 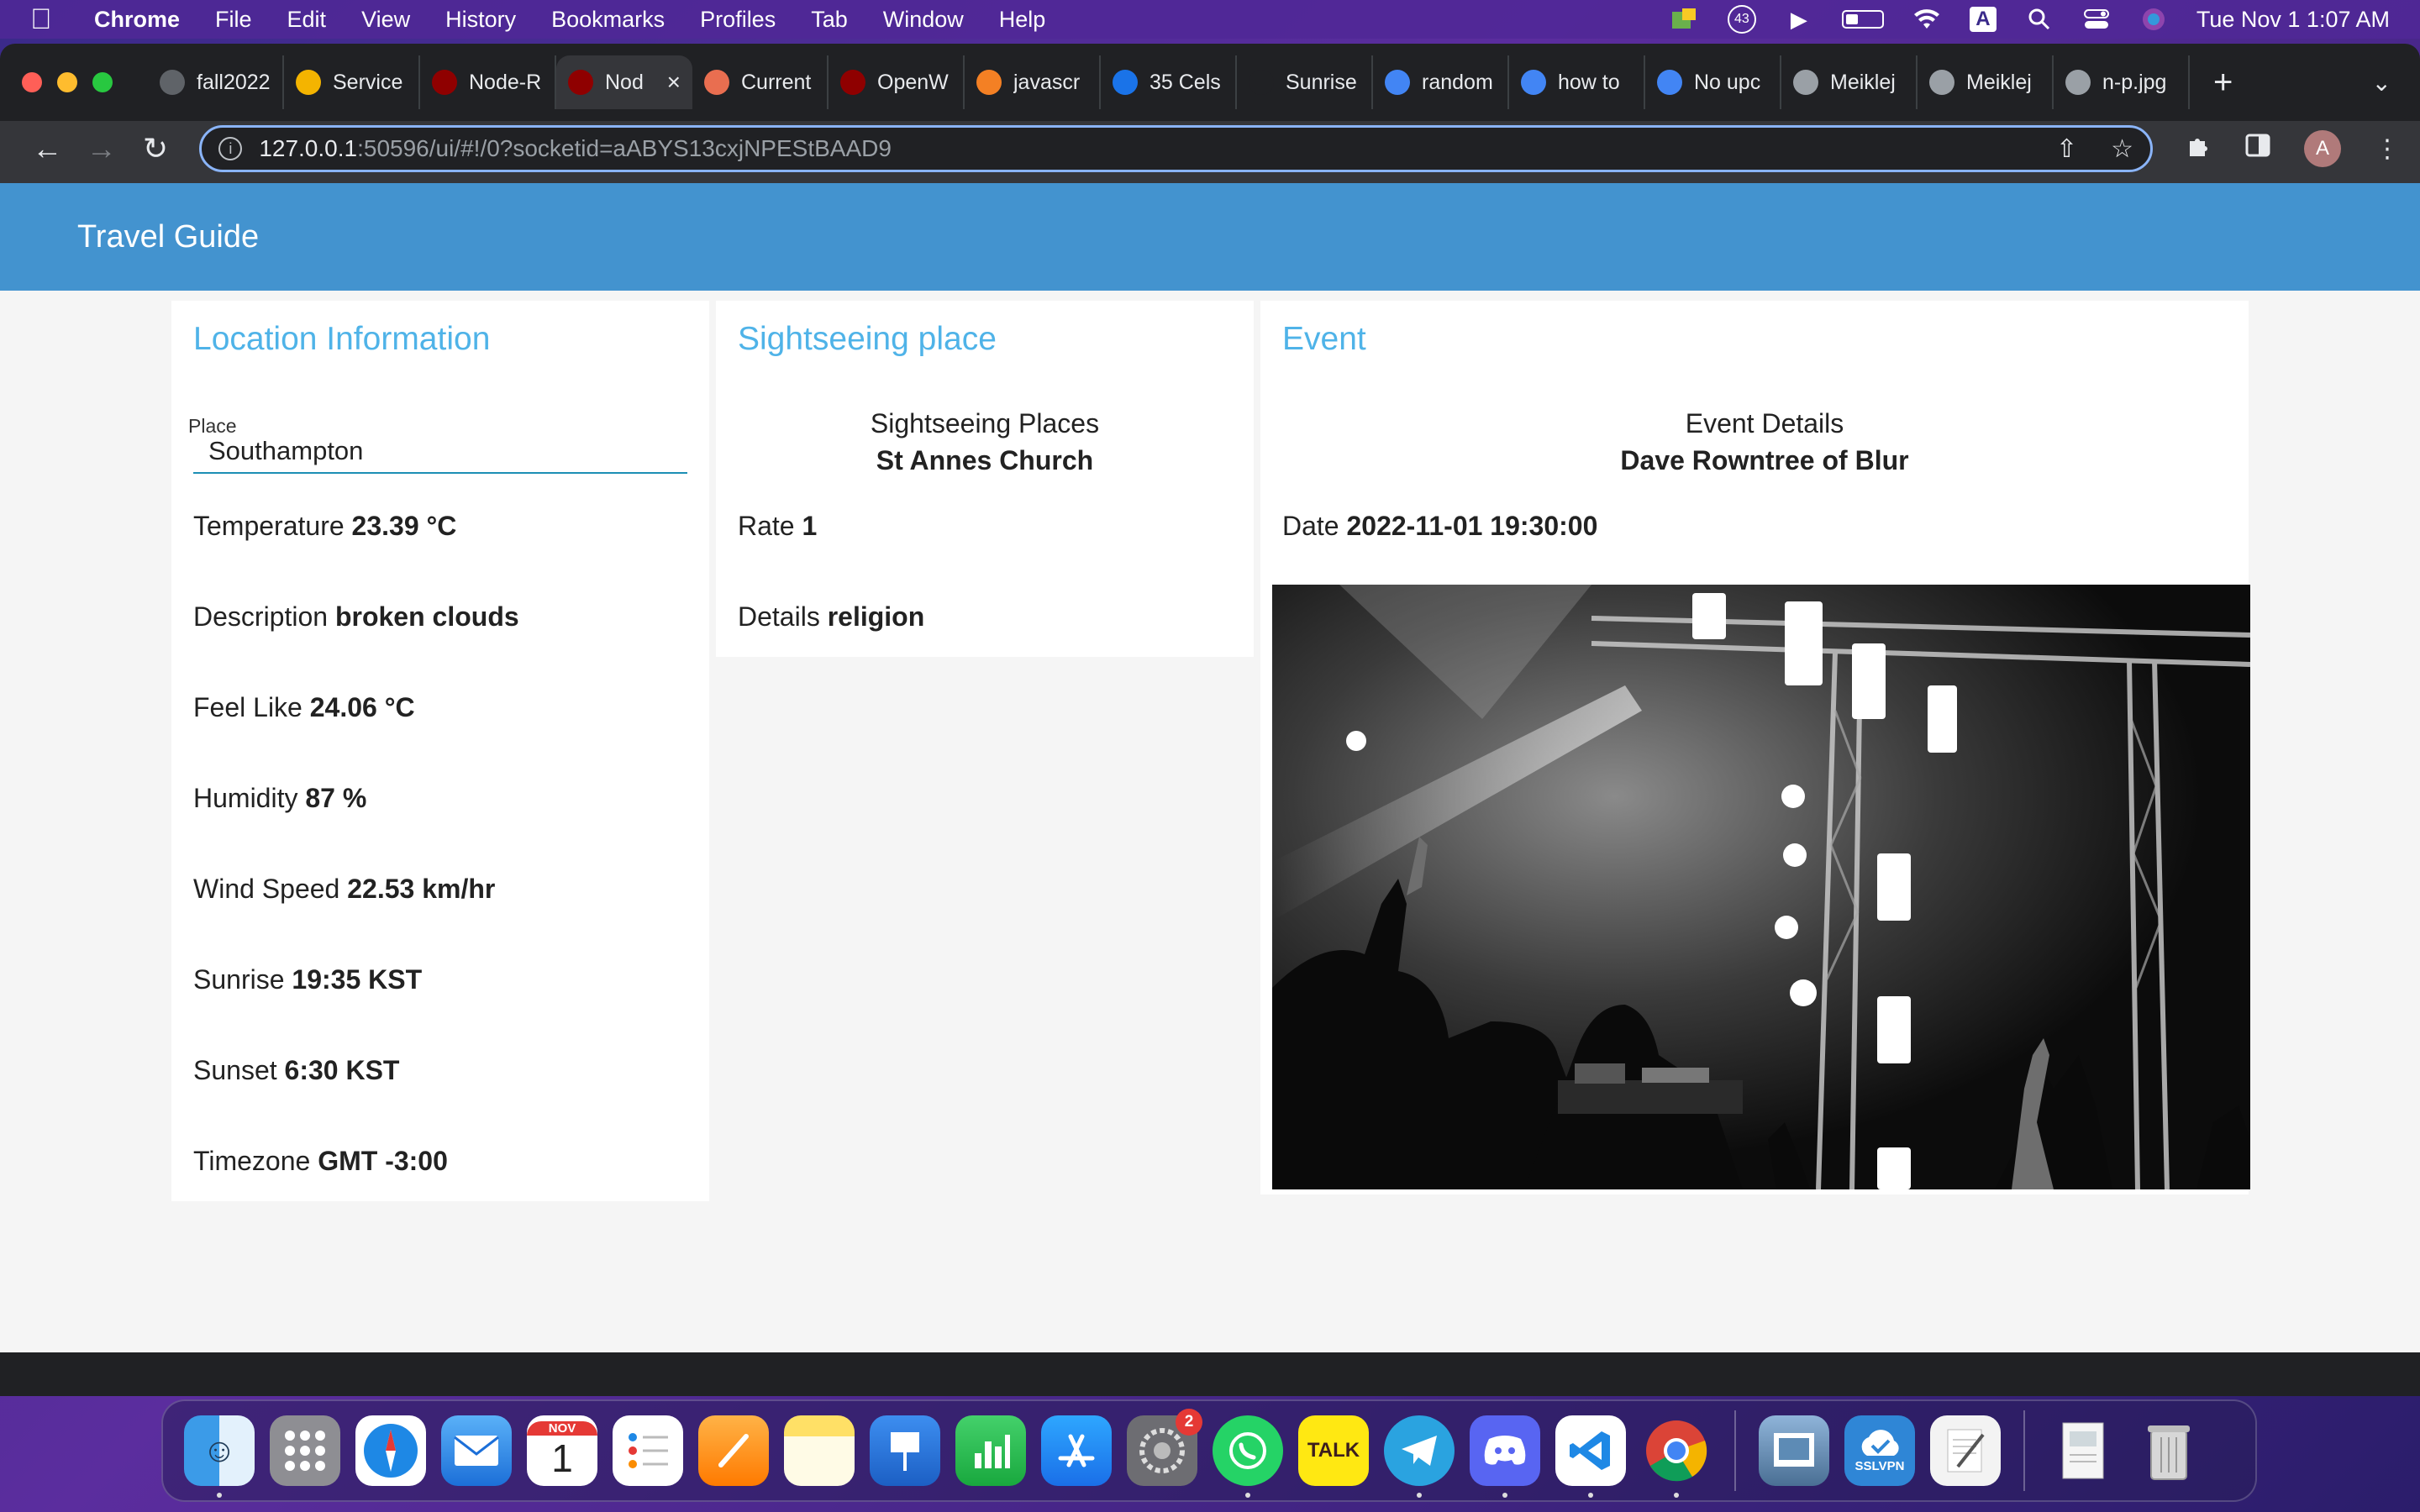 I want to click on site-info-icon: i, so click(x=231, y=148).